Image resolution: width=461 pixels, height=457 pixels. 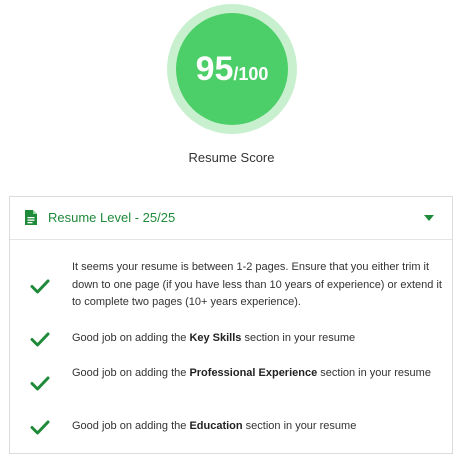 I want to click on score-max: /100, so click(x=251, y=74).